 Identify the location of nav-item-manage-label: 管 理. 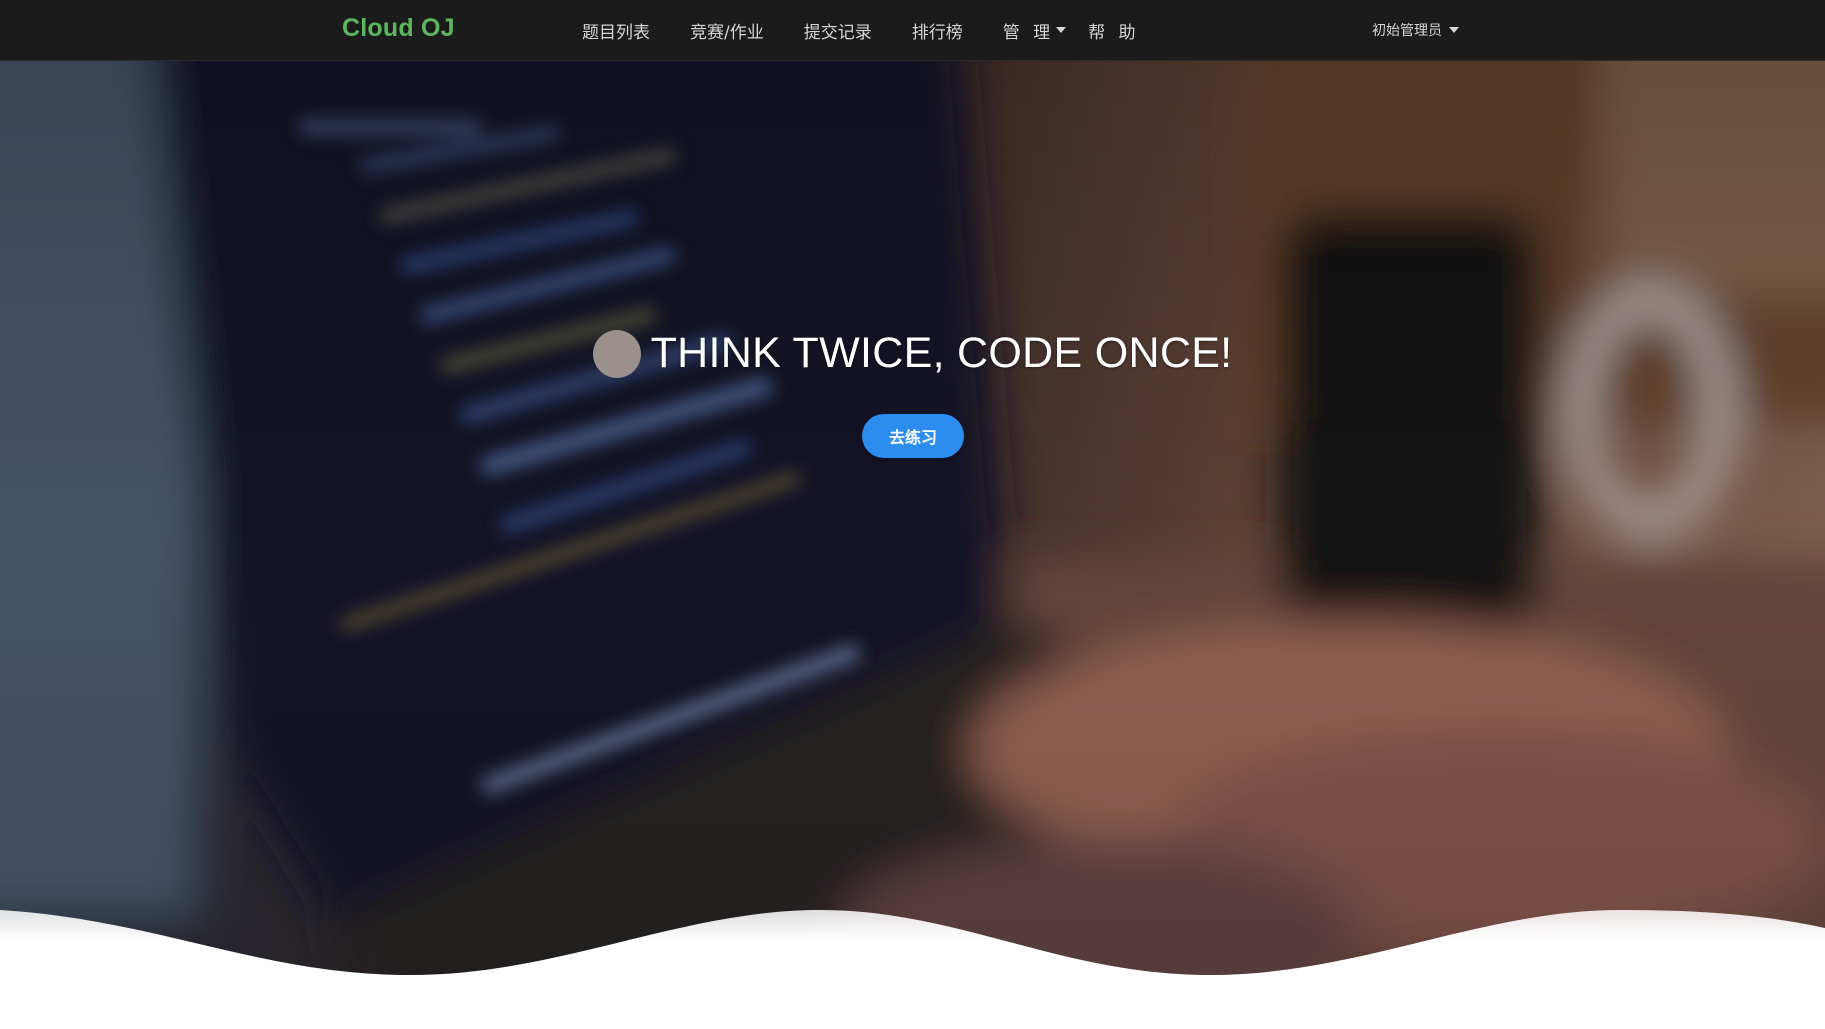
(1028, 32).